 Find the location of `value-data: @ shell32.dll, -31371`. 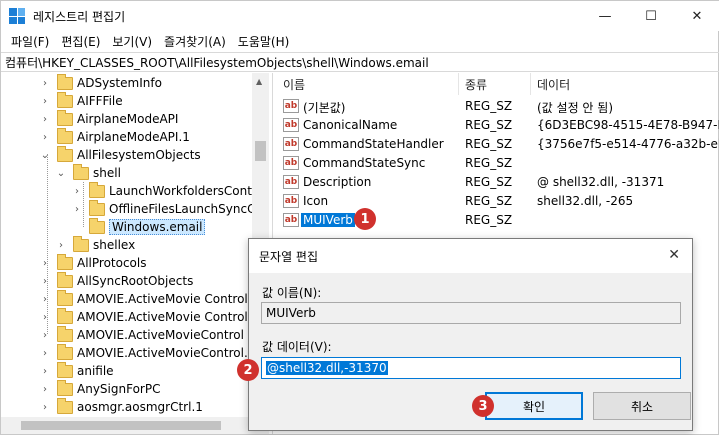

value-data: @ shell32.dll, -31371 is located at coordinates (601, 182).